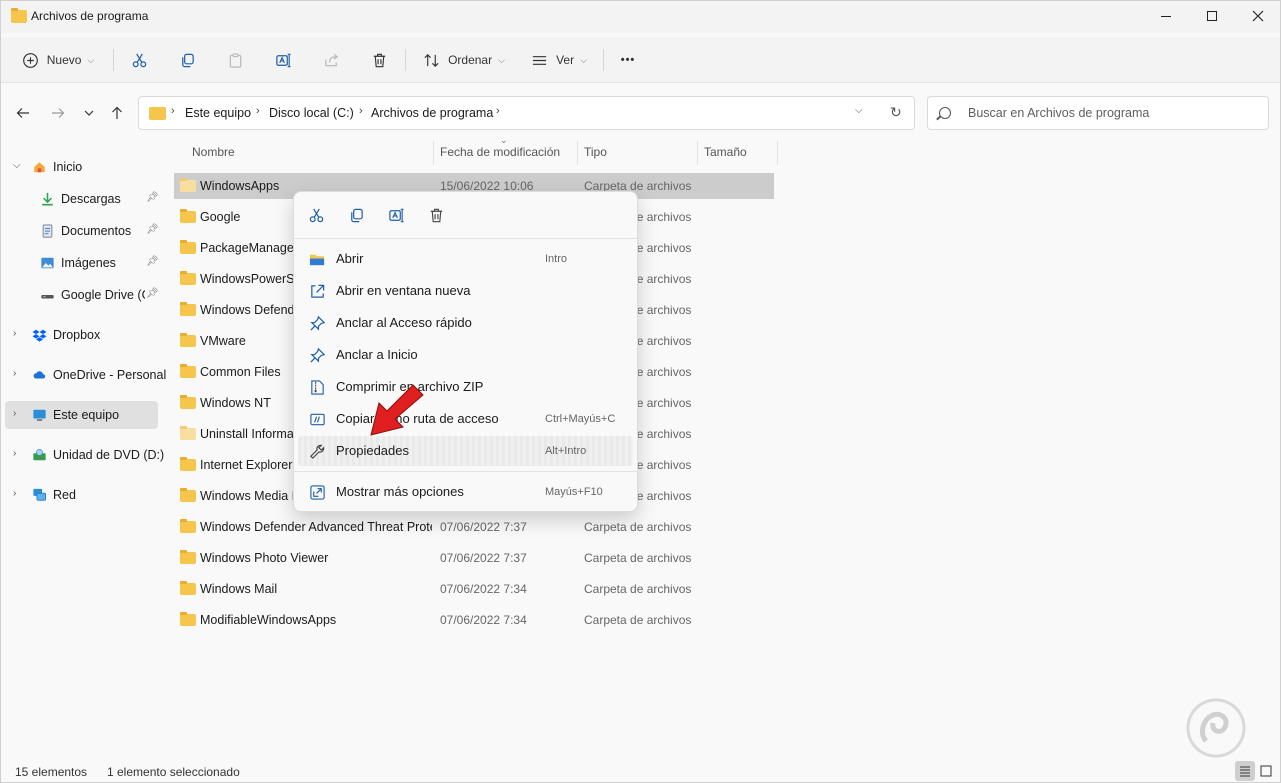 The height and width of the screenshot is (783, 1281). Describe the element at coordinates (483, 527) in the screenshot. I see `file-date: 07/06/2022 7:37` at that location.